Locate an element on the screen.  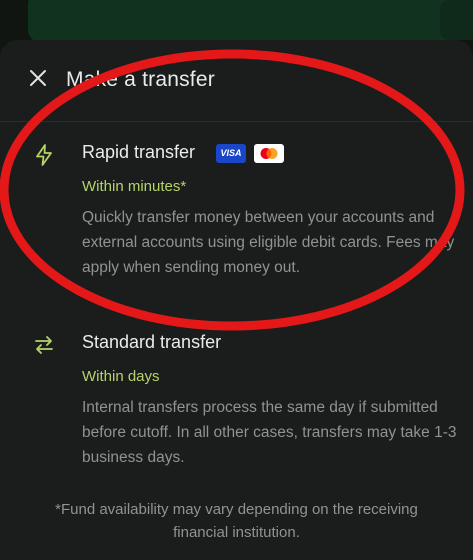
close-icon is located at coordinates (38, 78).